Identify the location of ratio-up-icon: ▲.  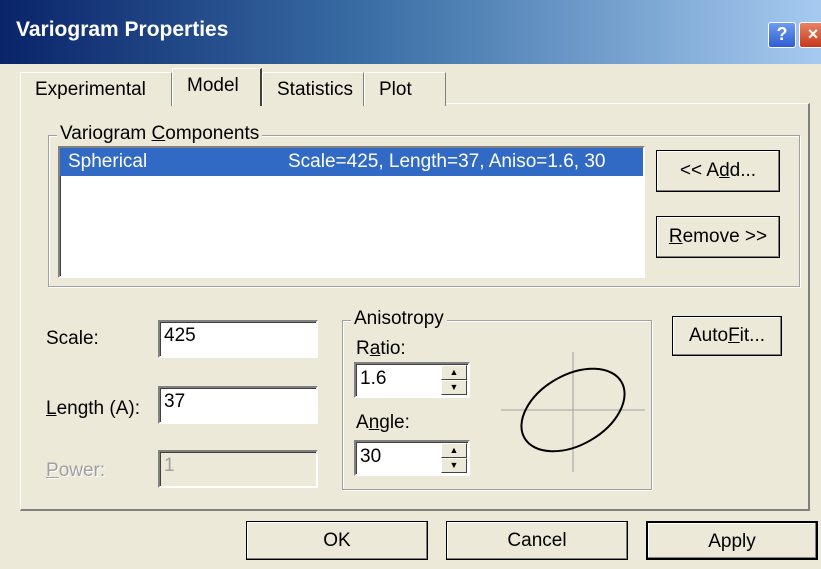
(454, 372).